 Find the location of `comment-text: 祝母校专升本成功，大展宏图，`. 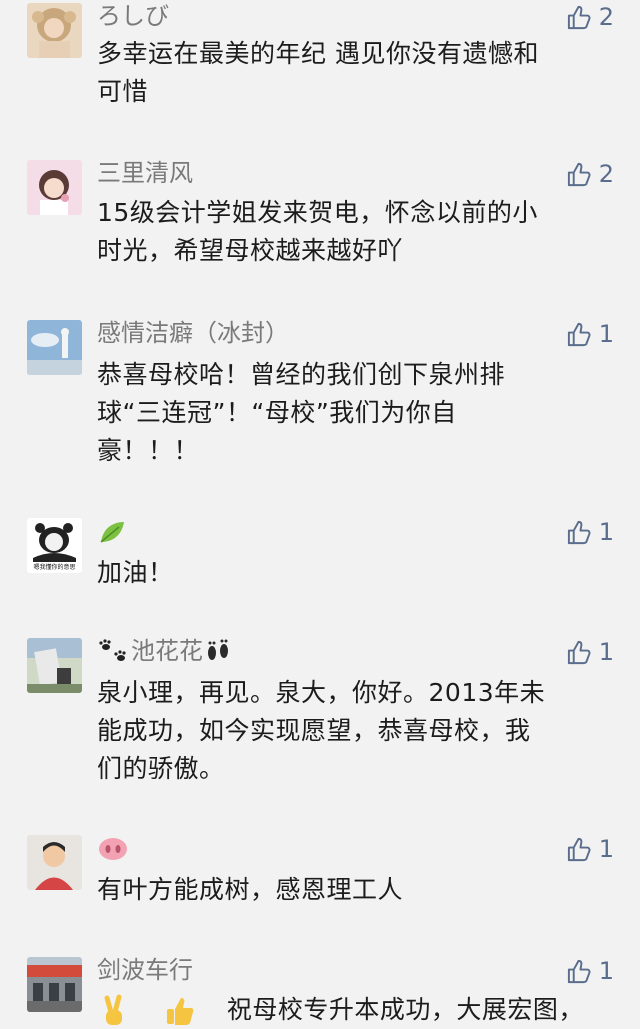

comment-text: 祝母校专升本成功，大展宏图， is located at coordinates (352, 1010).